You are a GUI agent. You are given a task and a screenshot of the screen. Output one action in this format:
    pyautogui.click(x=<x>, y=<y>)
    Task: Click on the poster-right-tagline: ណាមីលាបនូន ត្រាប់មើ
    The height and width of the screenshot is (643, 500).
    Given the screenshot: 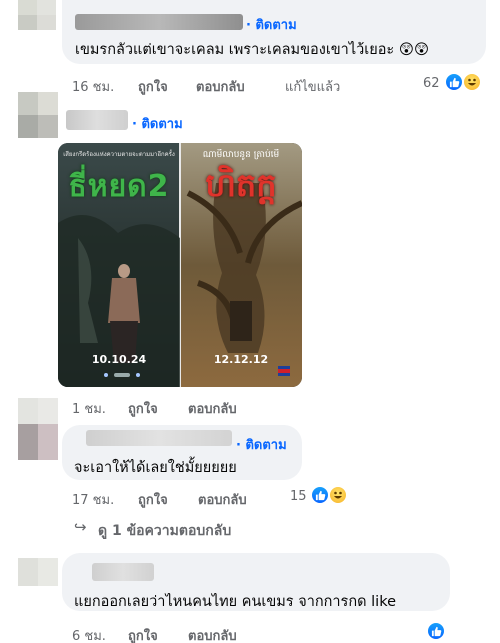 What is the action you would take?
    pyautogui.click(x=241, y=155)
    